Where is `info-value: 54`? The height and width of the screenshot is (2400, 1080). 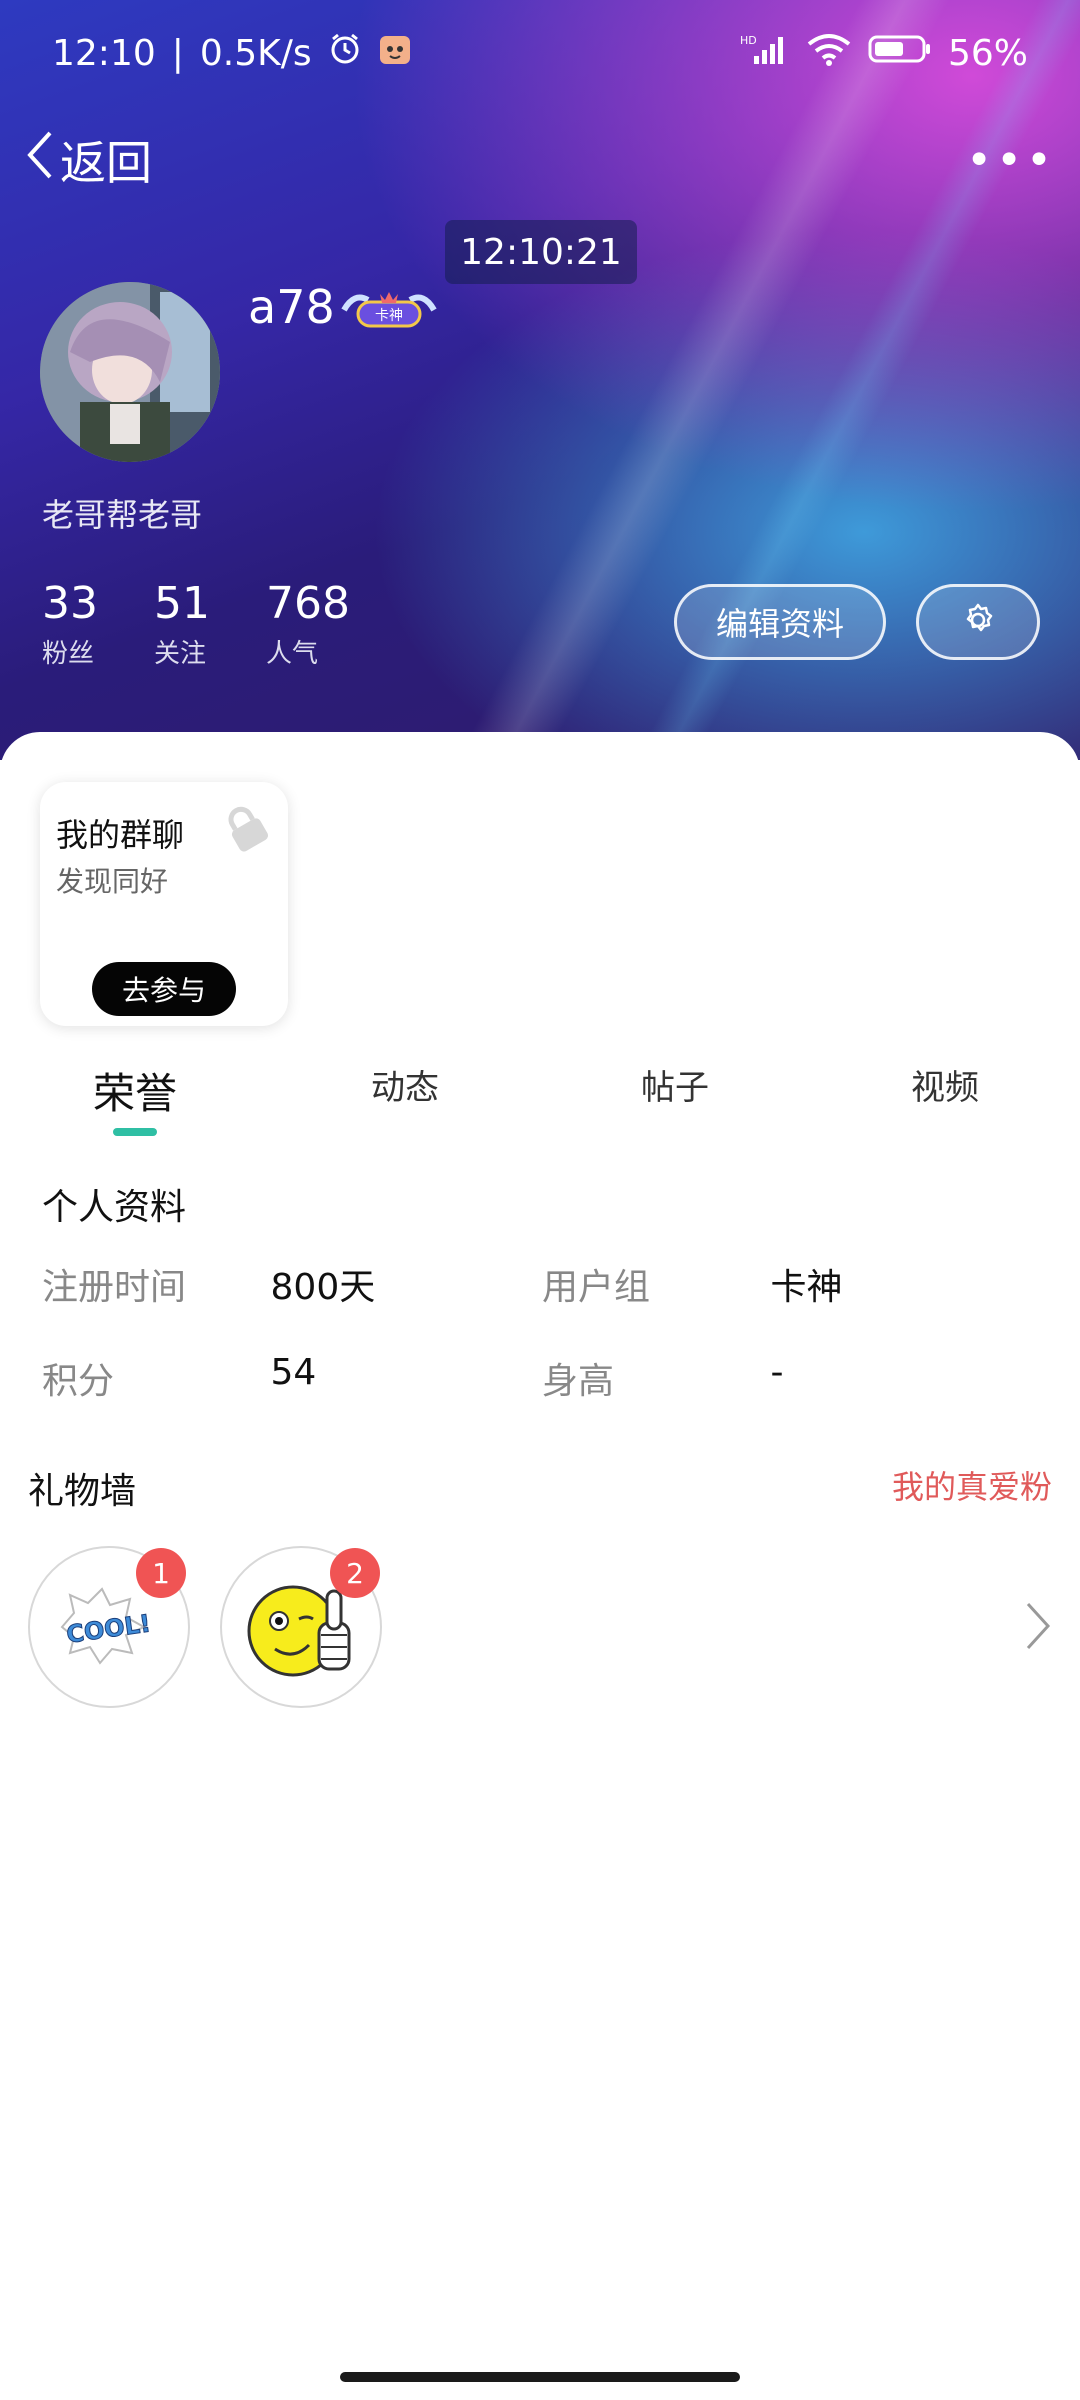 info-value: 54 is located at coordinates (293, 1372).